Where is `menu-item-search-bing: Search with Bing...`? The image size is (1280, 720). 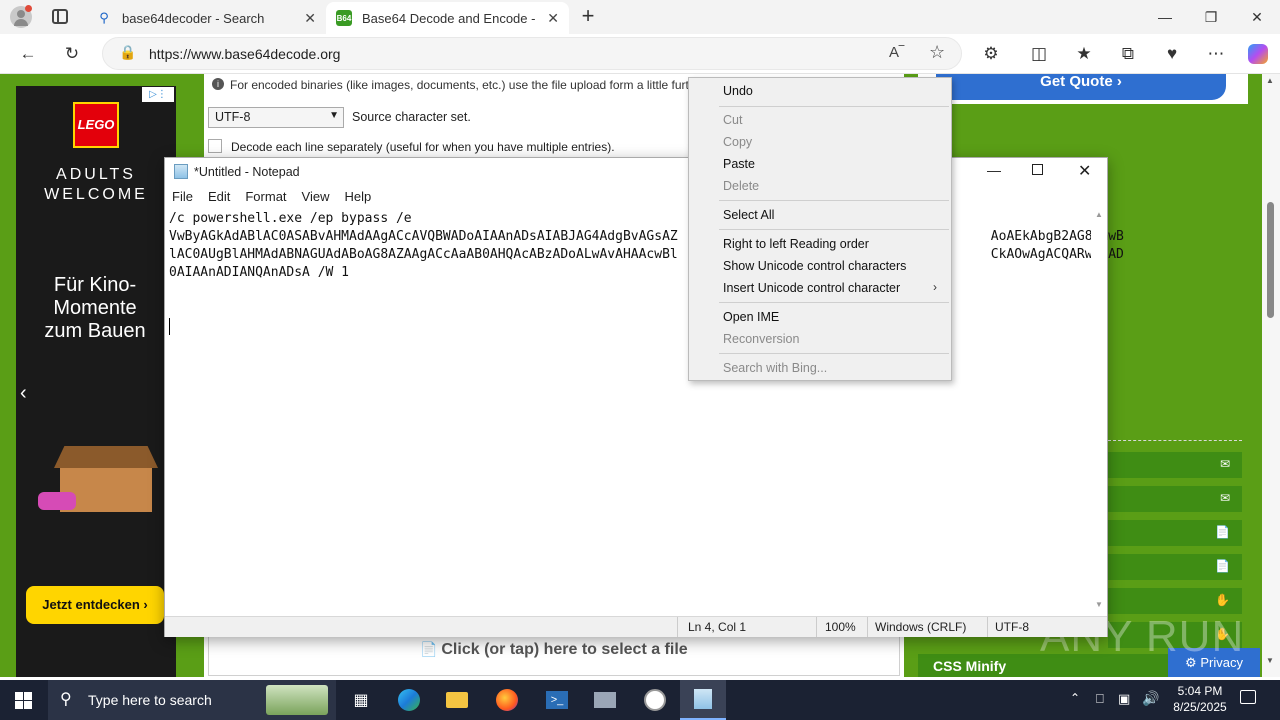
menu-item-search-bing: Search with Bing... is located at coordinates (775, 368).